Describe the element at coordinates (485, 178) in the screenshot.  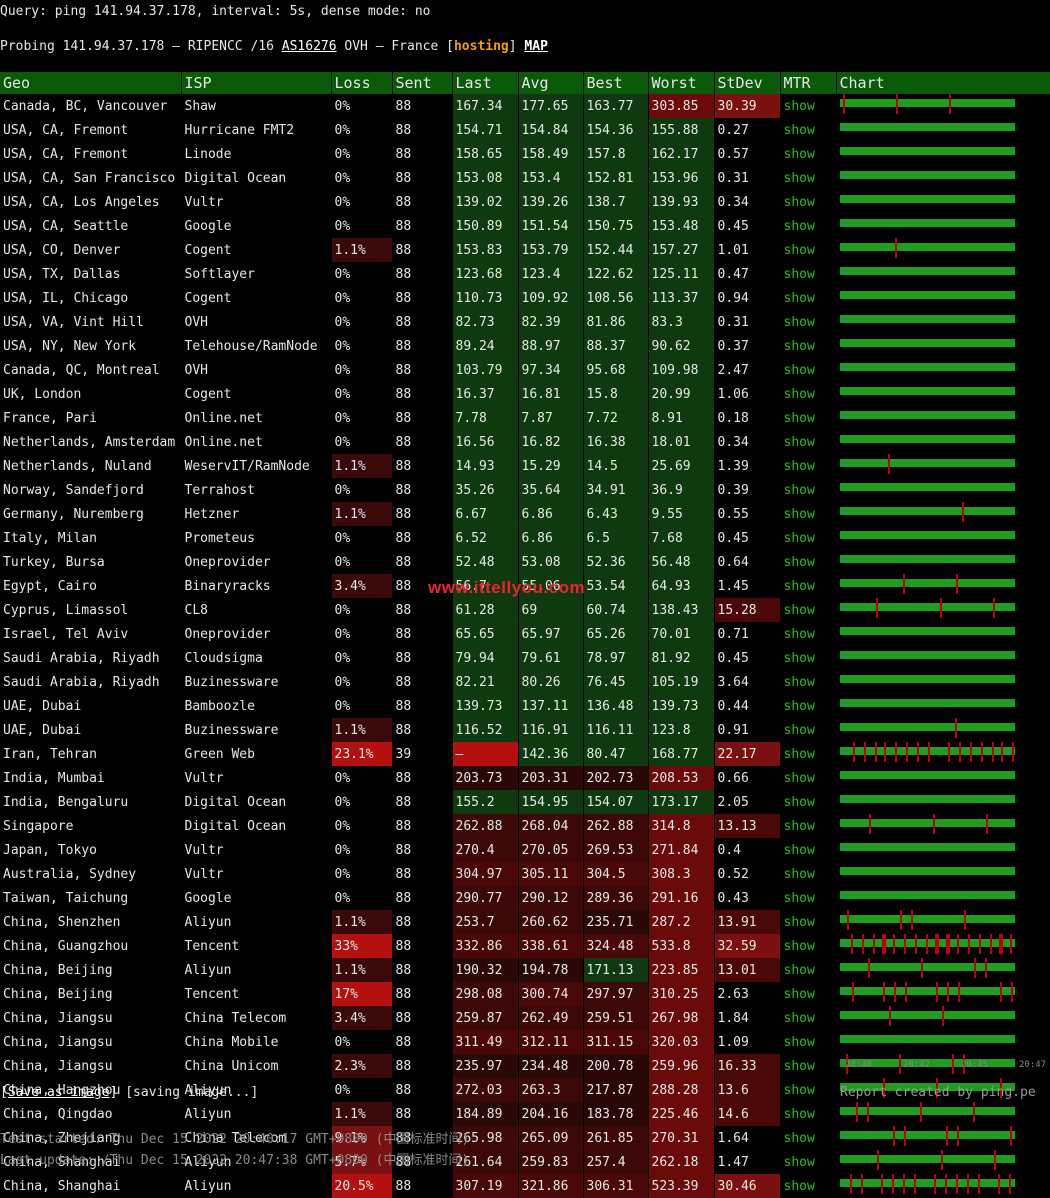
I see `cell-last: 153.08` at that location.